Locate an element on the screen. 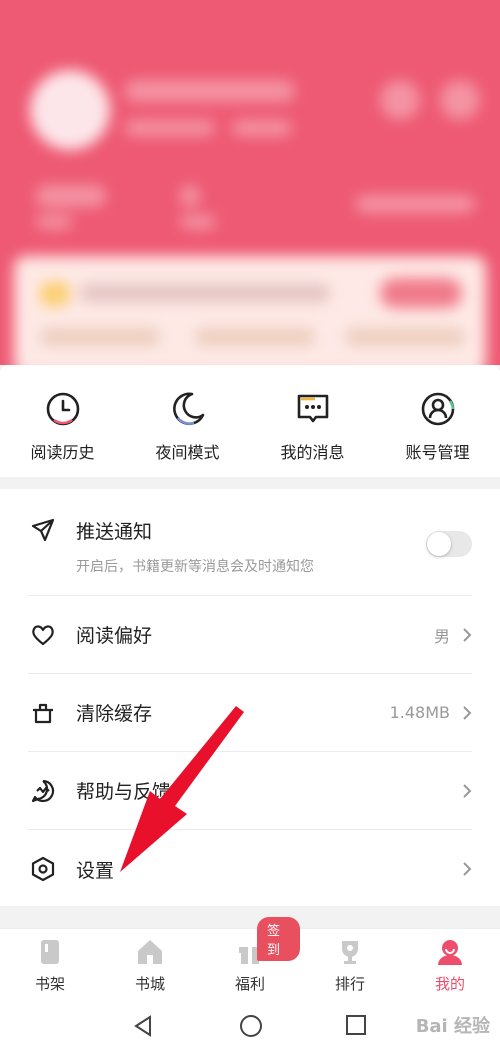  reading-history-button: 阅读历史 is located at coordinates (62, 421).